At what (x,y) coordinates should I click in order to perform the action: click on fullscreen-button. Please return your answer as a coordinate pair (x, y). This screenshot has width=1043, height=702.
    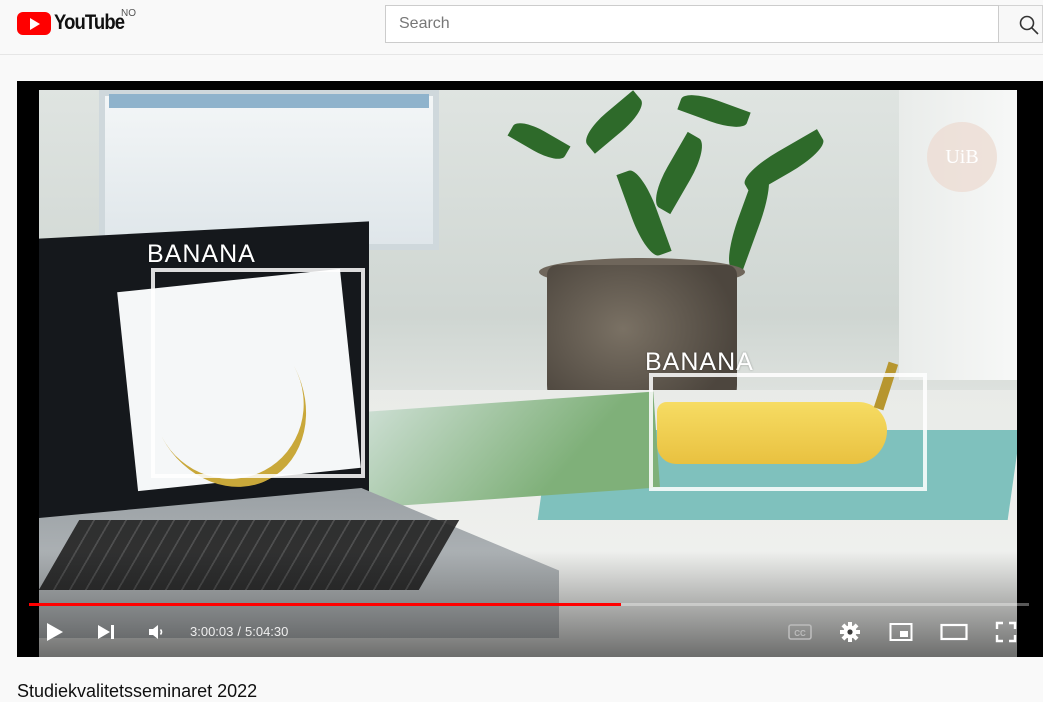
    Looking at the image, I should click on (1006, 632).